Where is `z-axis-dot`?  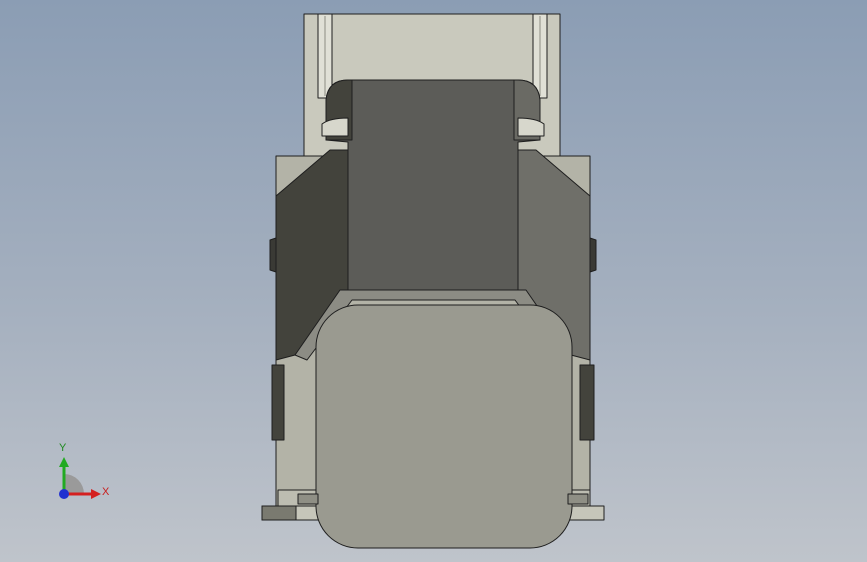
z-axis-dot is located at coordinates (64, 494).